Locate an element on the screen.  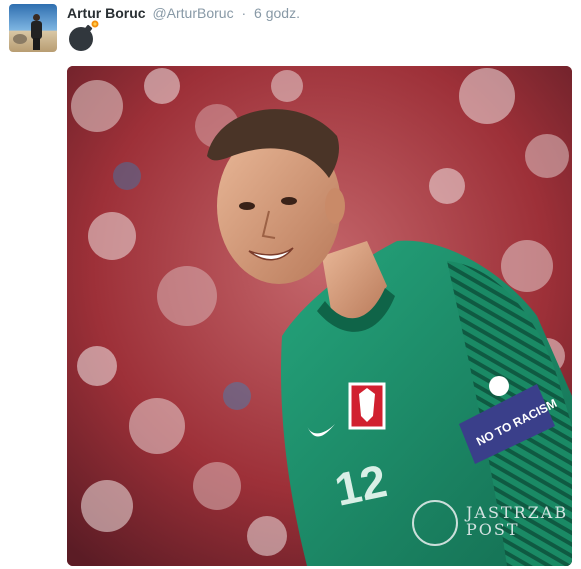
jersey-number: 12 is located at coordinates (360, 485).